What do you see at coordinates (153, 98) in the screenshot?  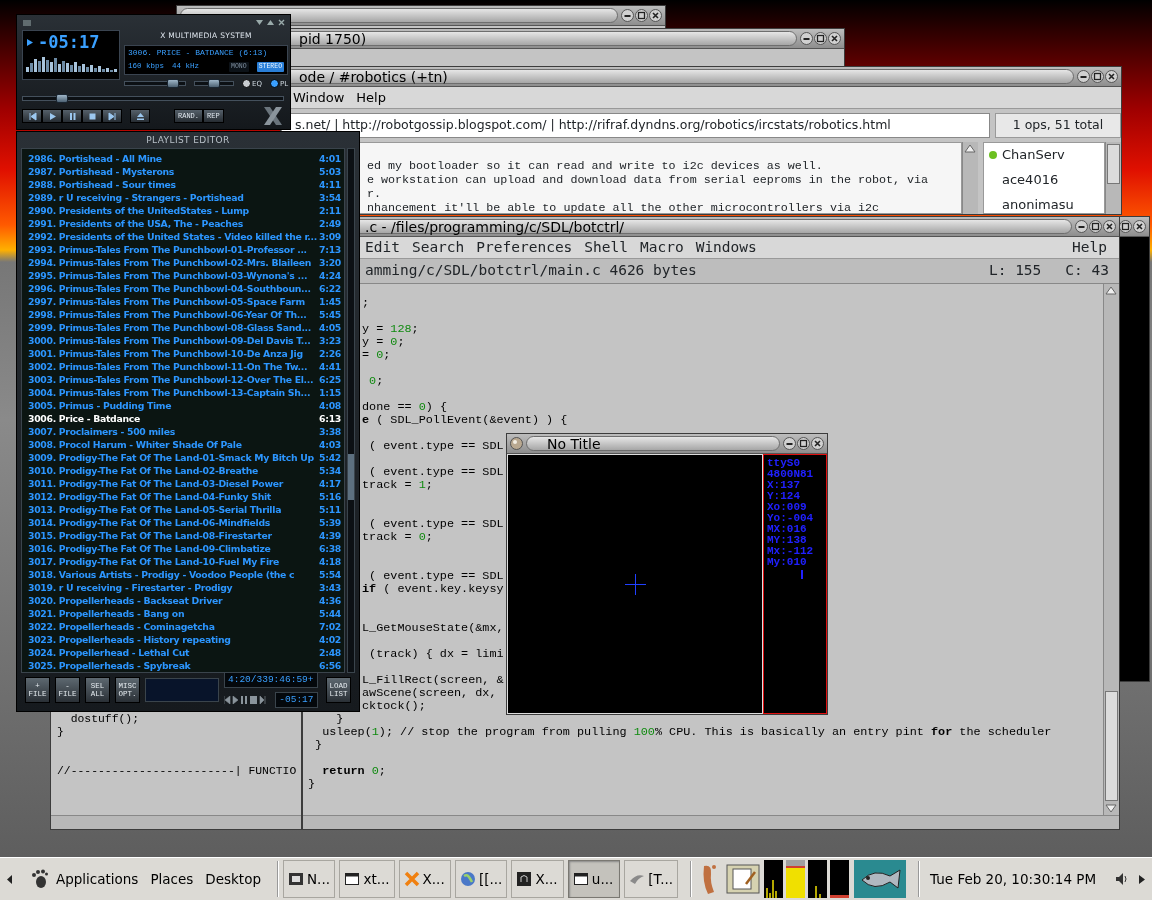 I see `seek-bar` at bounding box center [153, 98].